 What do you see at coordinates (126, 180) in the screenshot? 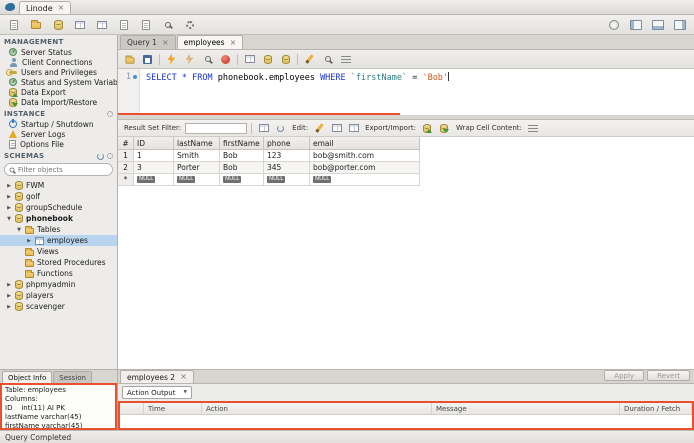
I see `row-number-cell: *` at bounding box center [126, 180].